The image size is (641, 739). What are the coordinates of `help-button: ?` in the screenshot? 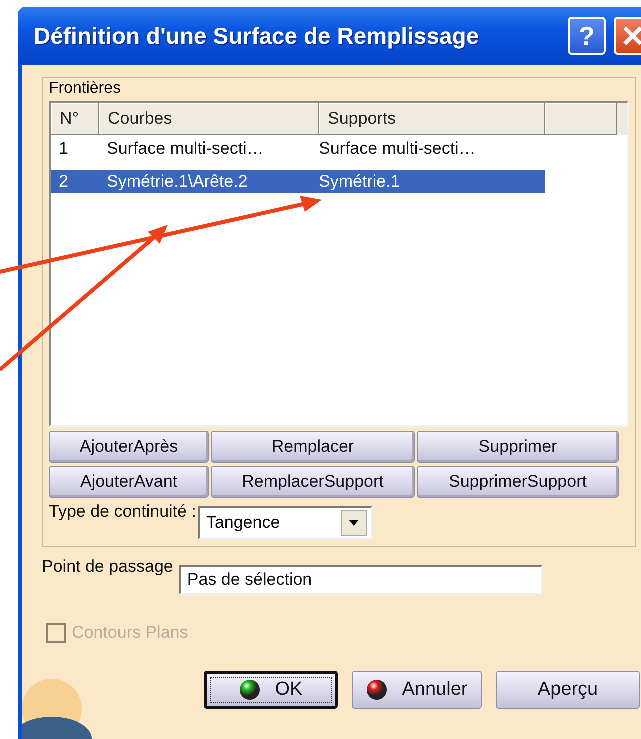 It's located at (587, 36).